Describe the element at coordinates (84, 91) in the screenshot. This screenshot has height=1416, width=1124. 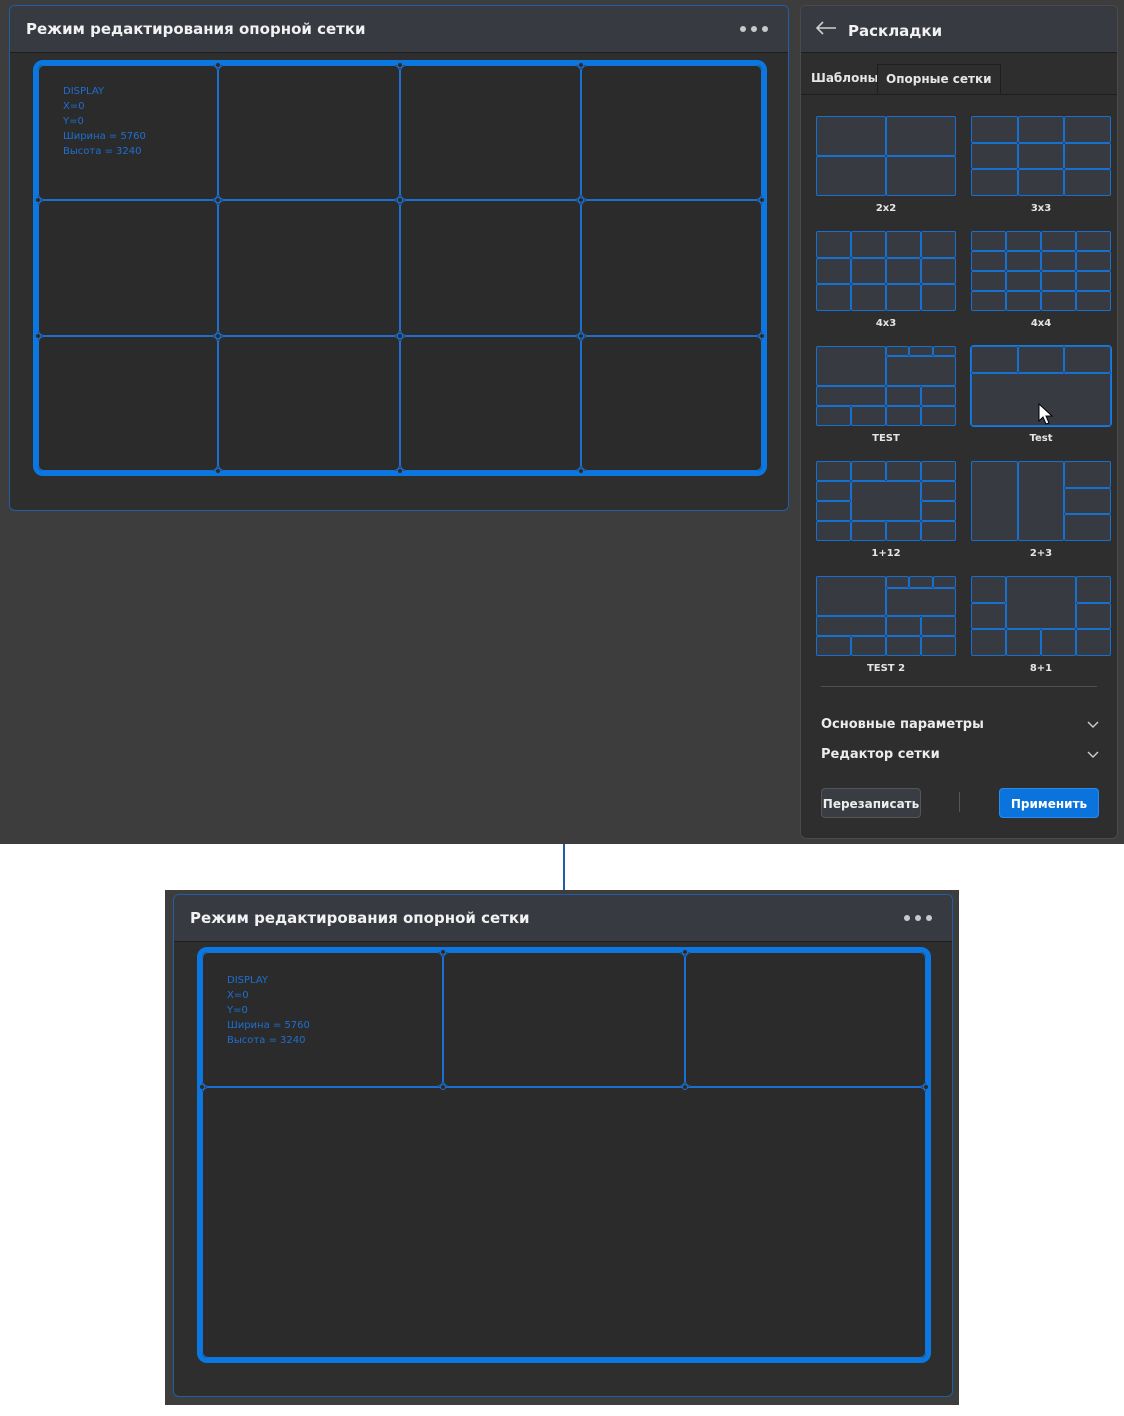
I see `display-info-line: DISPLAY` at that location.